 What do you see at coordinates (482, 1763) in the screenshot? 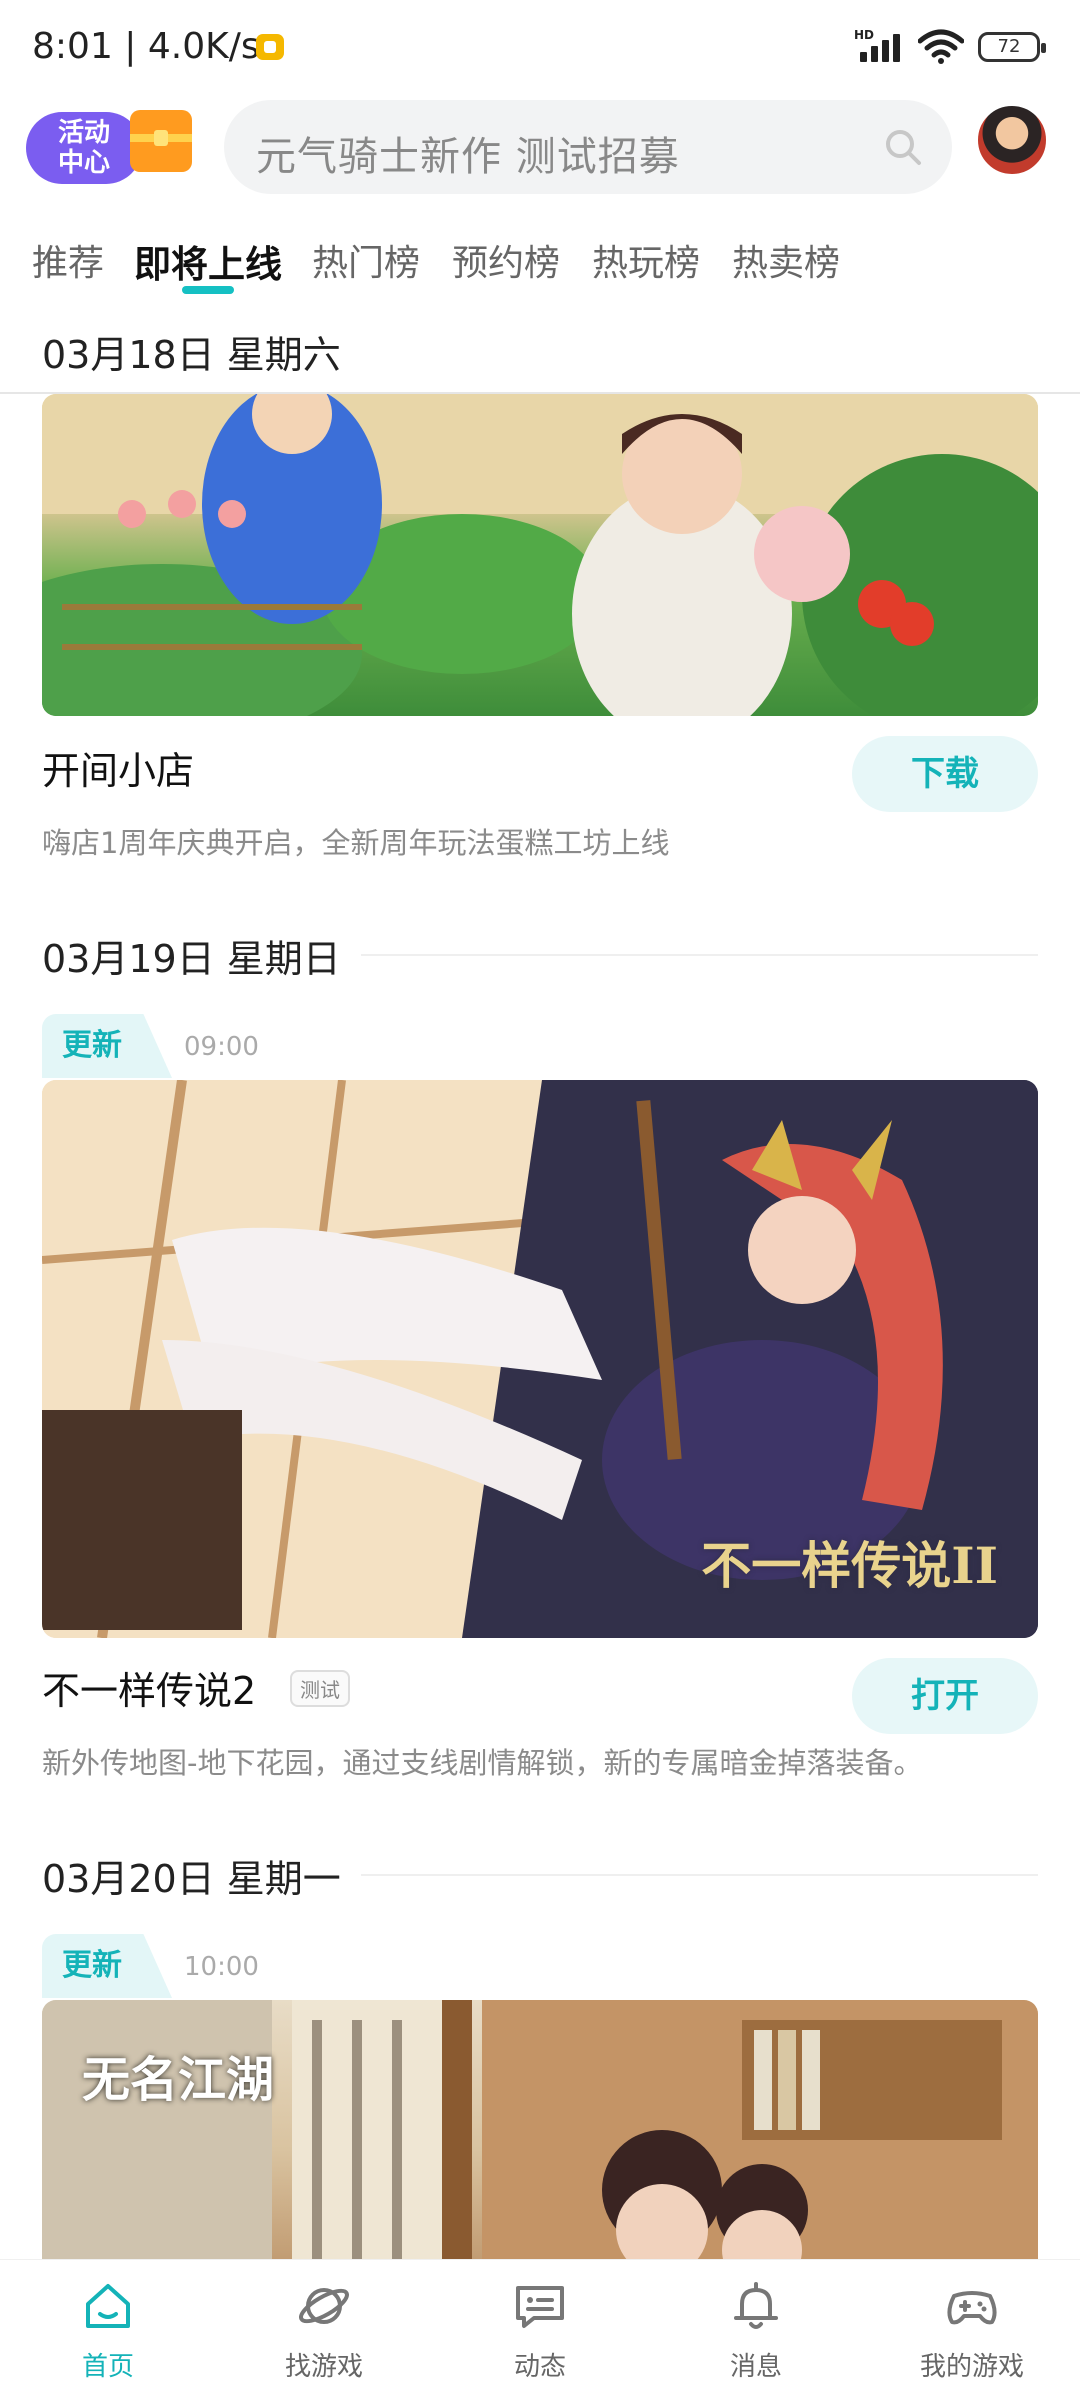
I see `game-description: 新外传地图-地下花园，通过支线剧情解锁，新的专属暗金掉落装备。` at bounding box center [482, 1763].